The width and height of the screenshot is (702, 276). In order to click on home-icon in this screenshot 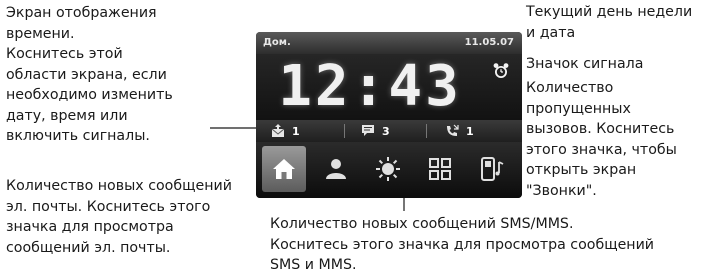, I will do `click(284, 169)`.